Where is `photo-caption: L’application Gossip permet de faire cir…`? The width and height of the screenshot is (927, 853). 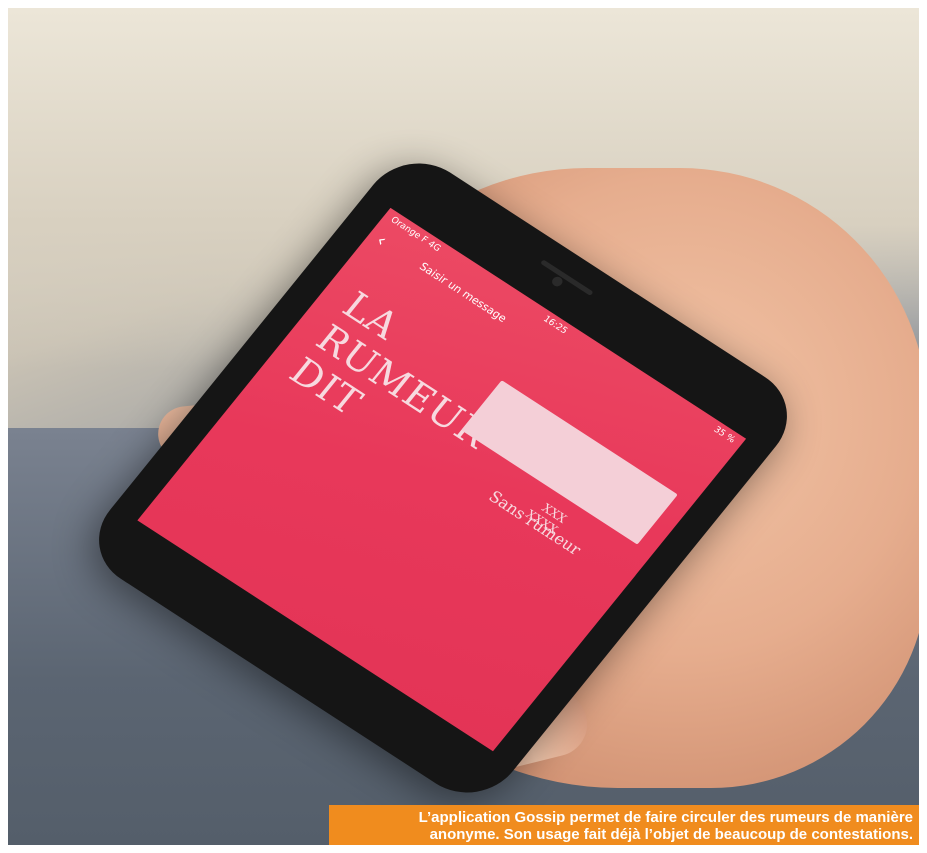 photo-caption: L’application Gossip permet de faire cir… is located at coordinates (624, 825).